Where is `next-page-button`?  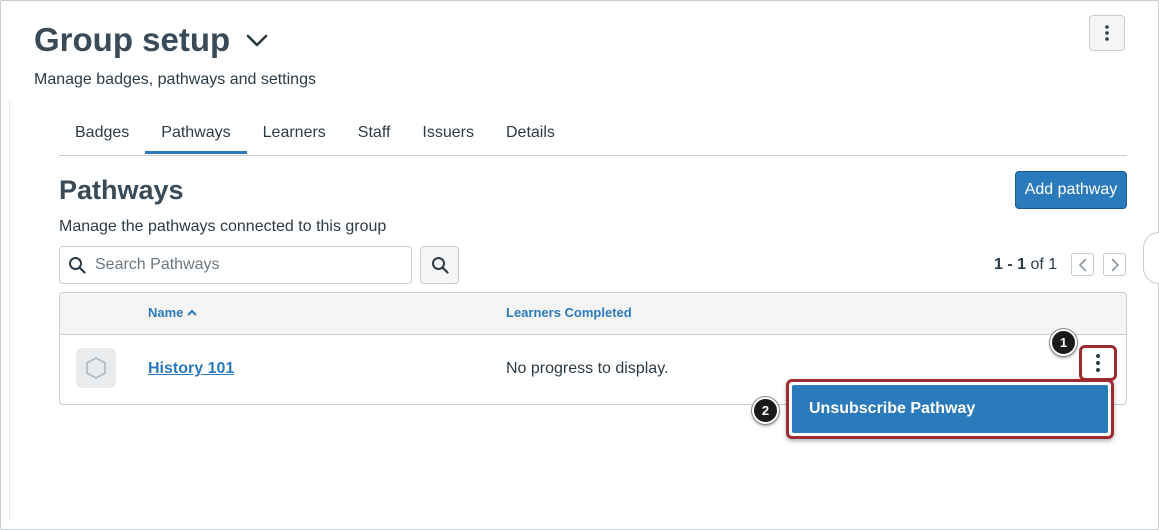 next-page-button is located at coordinates (1114, 264).